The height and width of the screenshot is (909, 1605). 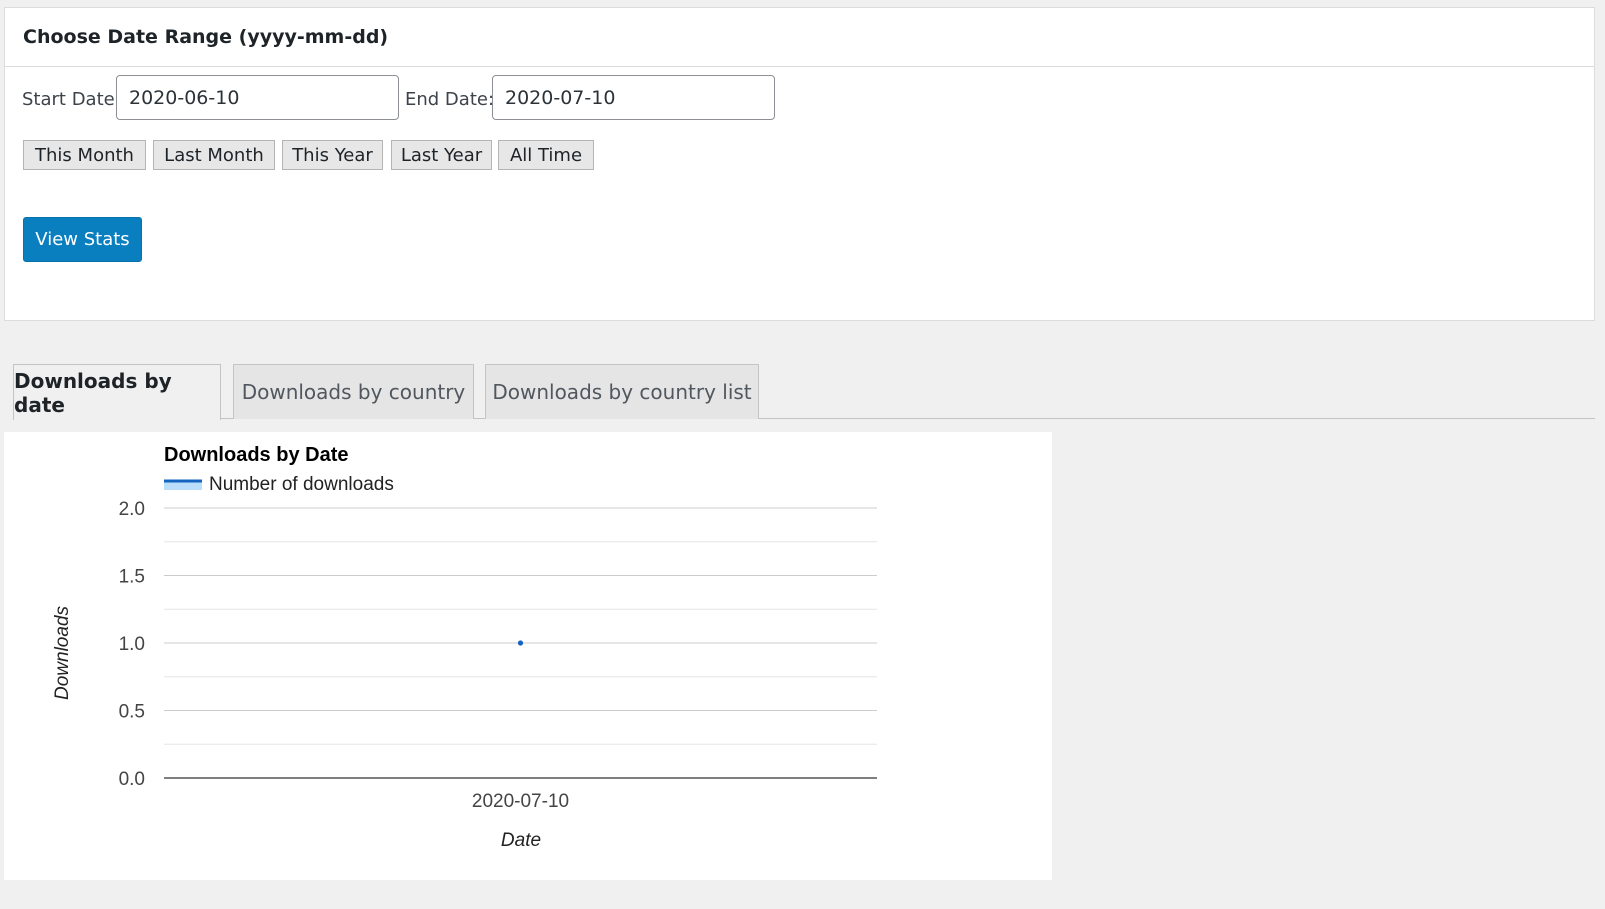 I want to click on x-tick-label: 2020-07-10, so click(x=520, y=801).